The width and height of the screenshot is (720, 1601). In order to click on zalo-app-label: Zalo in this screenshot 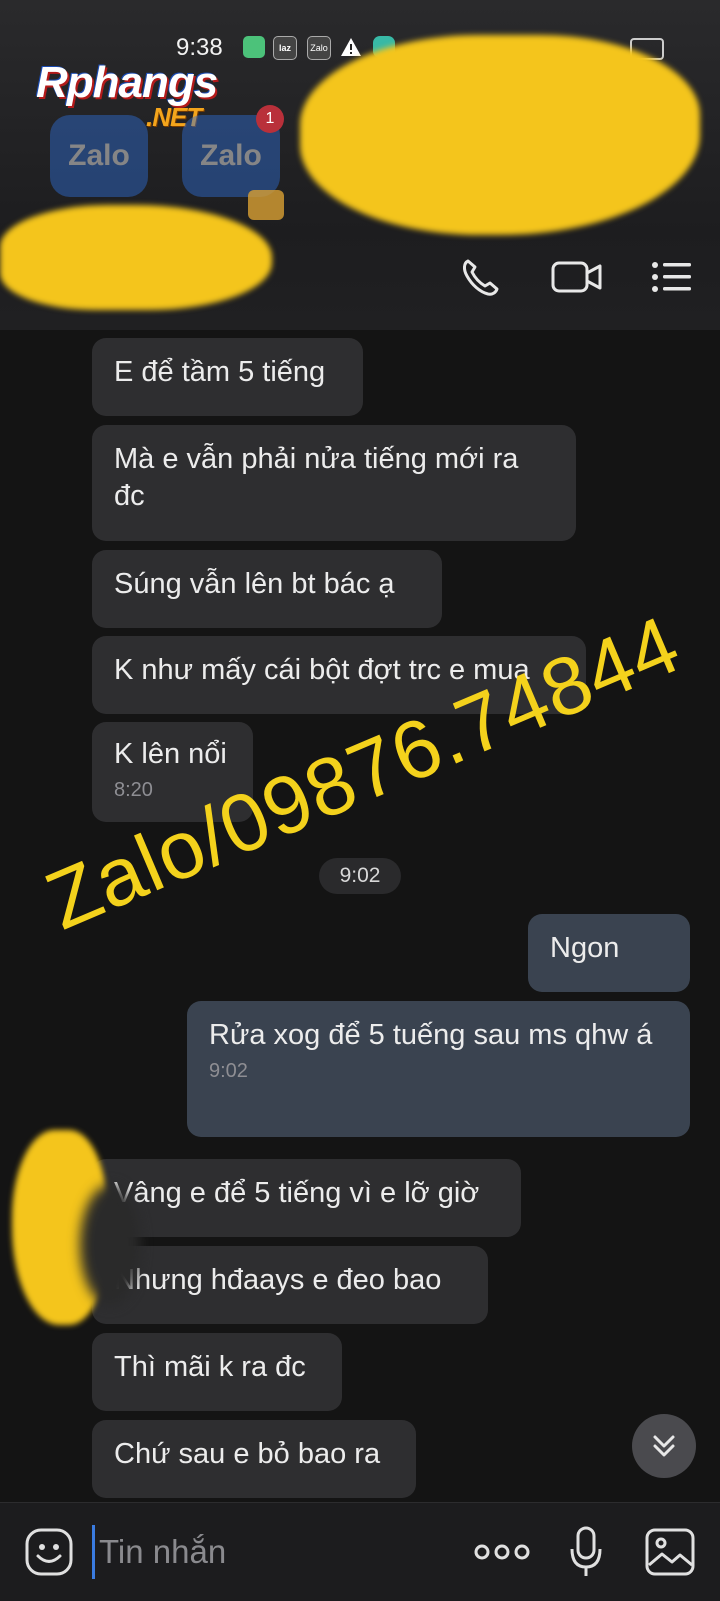, I will do `click(99, 155)`.